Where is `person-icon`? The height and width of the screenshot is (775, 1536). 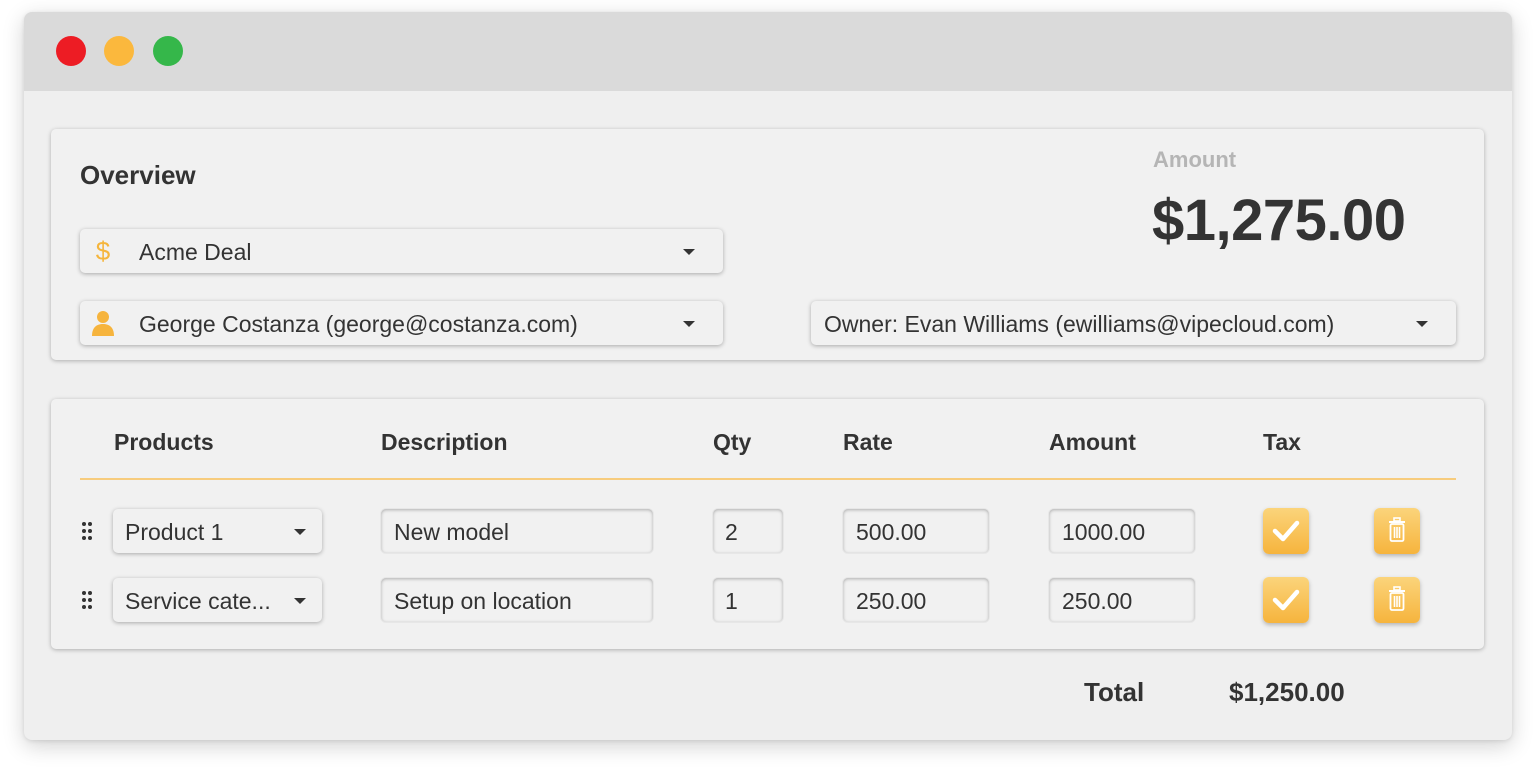
person-icon is located at coordinates (103, 323).